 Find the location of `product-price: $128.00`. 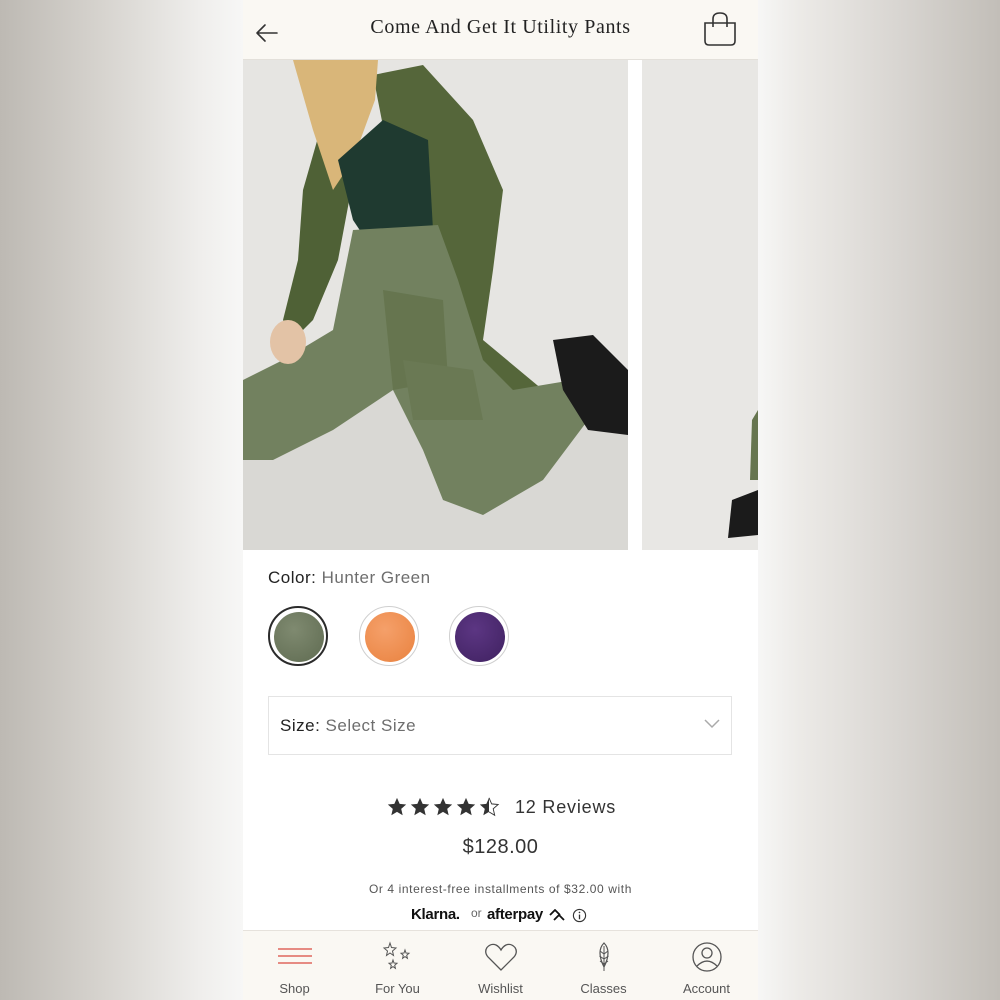

product-price: $128.00 is located at coordinates (500, 847).